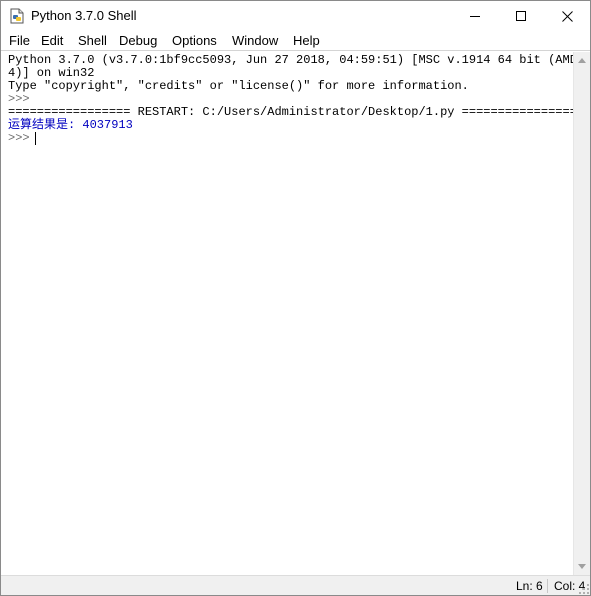  I want to click on scroll-down-button, so click(582, 566).